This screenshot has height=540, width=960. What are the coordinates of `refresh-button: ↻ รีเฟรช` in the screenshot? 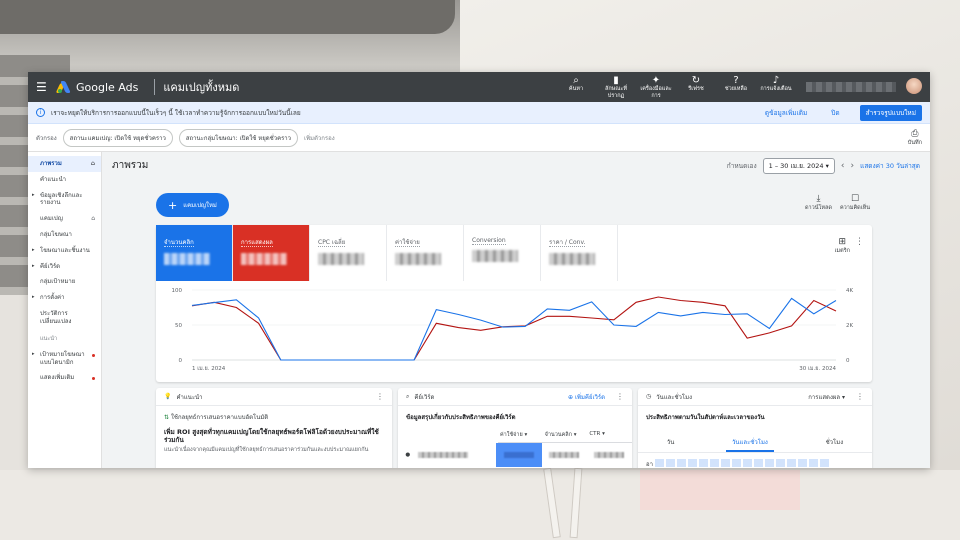 It's located at (696, 84).